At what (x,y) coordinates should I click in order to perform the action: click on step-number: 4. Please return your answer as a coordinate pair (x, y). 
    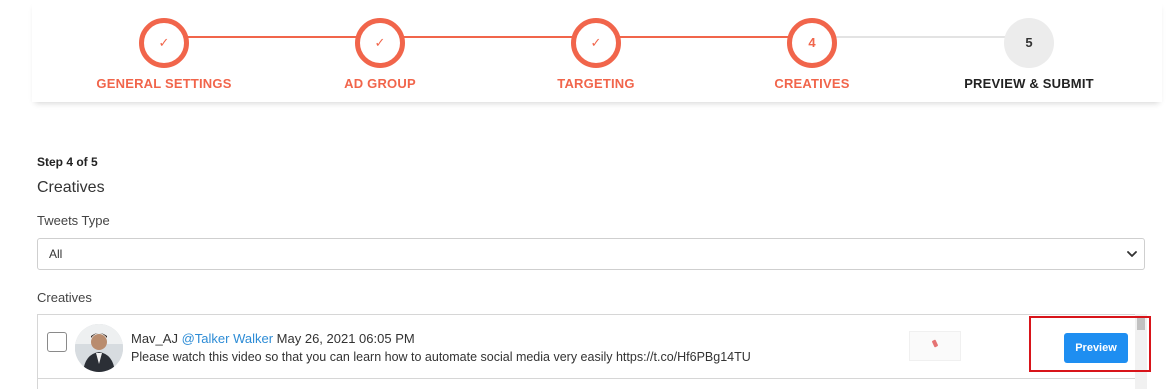
    Looking at the image, I should click on (812, 43).